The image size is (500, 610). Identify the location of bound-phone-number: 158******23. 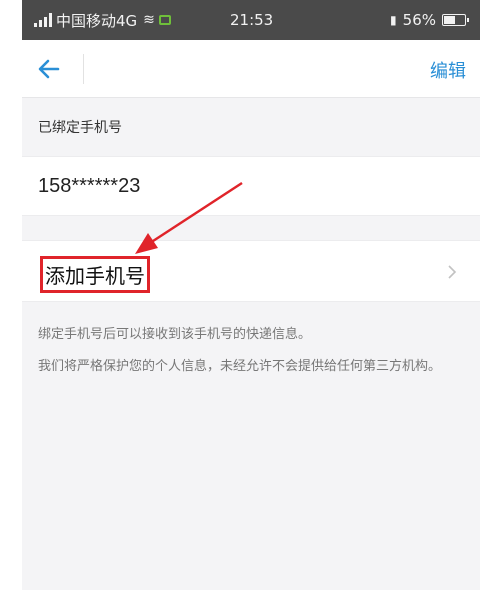
(251, 186).